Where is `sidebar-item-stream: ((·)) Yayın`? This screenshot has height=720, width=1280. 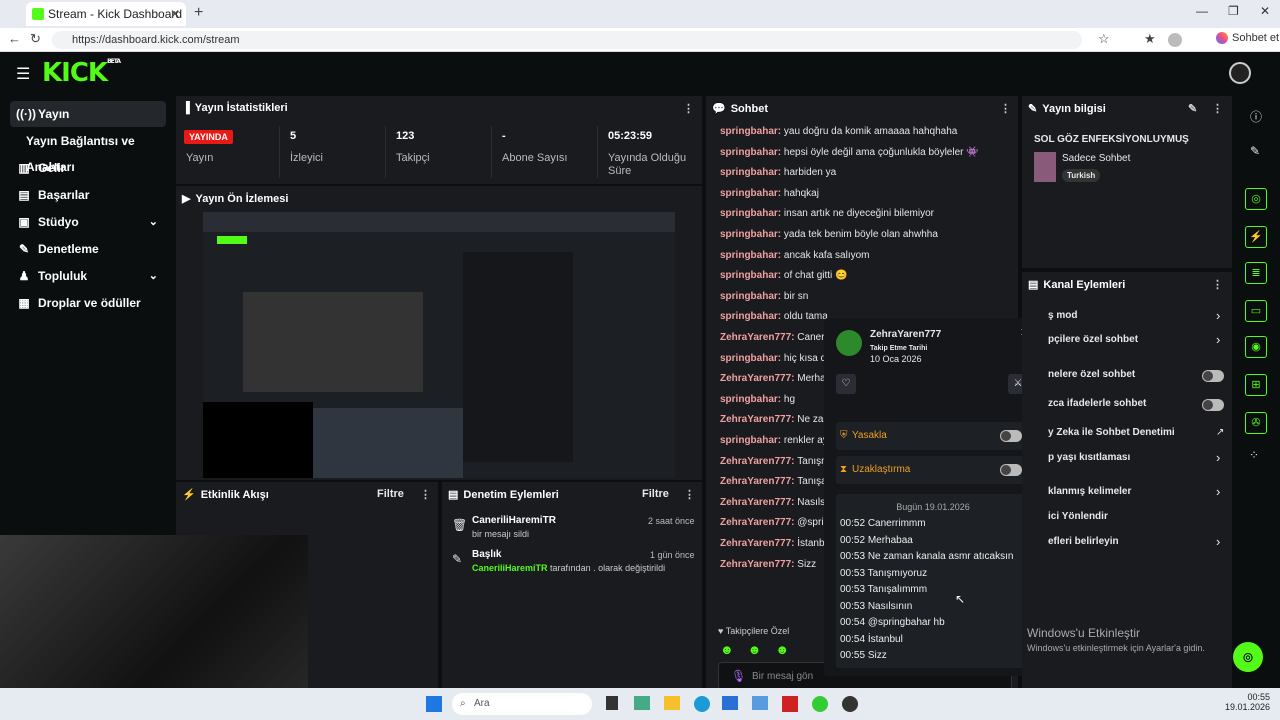 sidebar-item-stream: ((·)) Yayın is located at coordinates (88, 114).